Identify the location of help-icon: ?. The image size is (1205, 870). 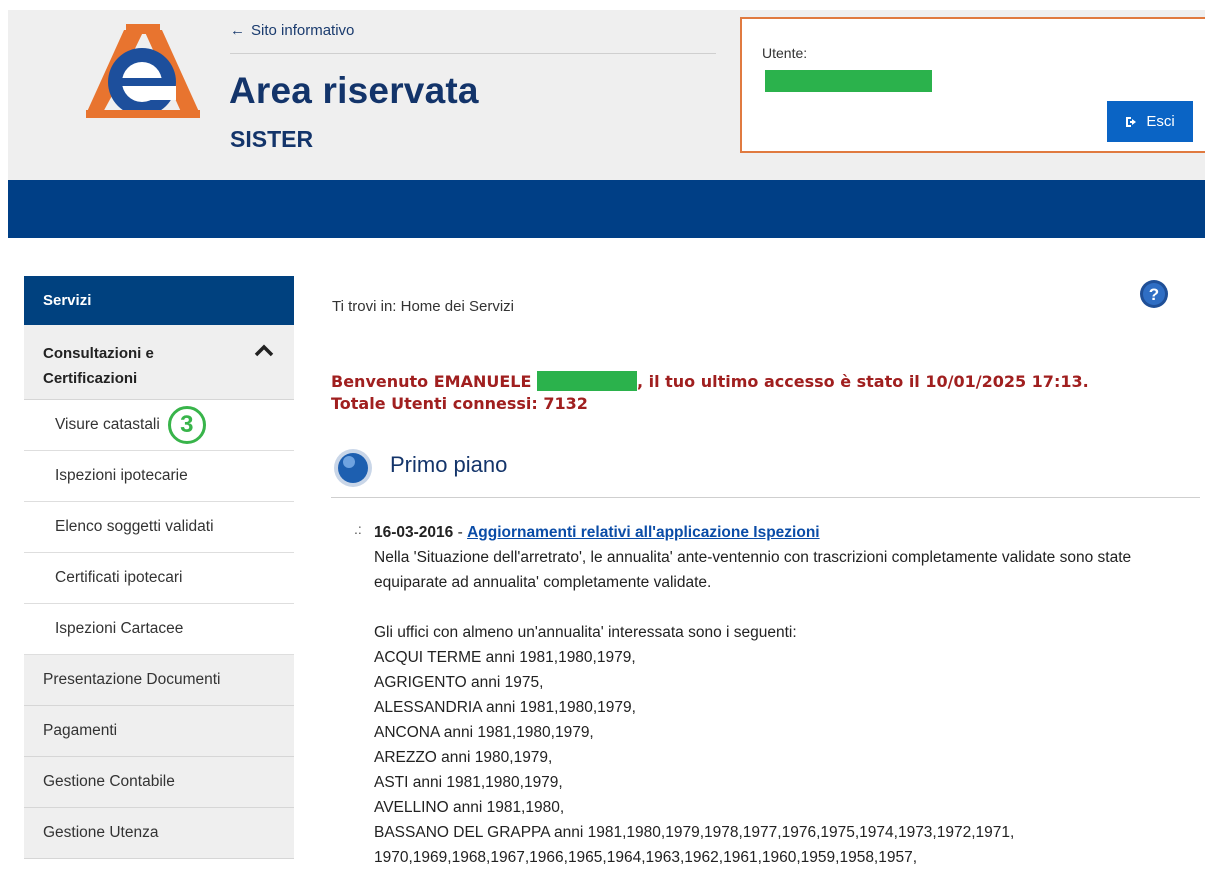
(1154, 294).